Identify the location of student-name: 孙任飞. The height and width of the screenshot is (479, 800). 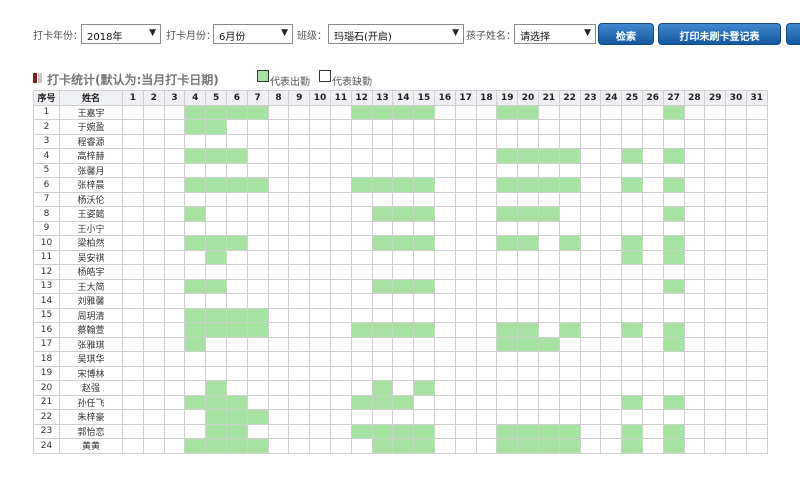
(91, 402).